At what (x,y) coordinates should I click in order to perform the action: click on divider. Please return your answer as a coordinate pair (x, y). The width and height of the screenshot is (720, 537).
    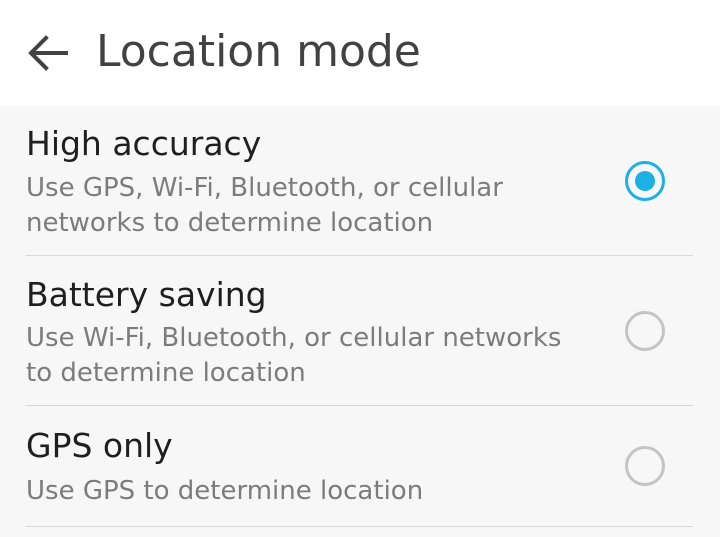
    Looking at the image, I should click on (359, 526).